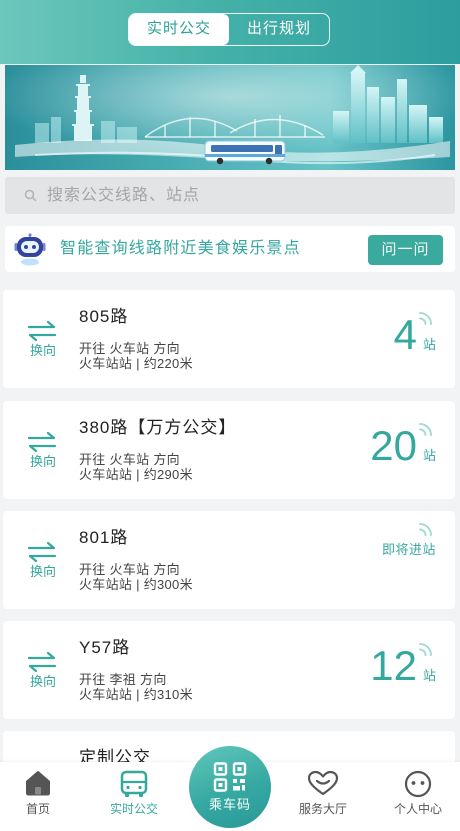  What do you see at coordinates (405, 250) in the screenshot?
I see `ask-button: 问一问` at bounding box center [405, 250].